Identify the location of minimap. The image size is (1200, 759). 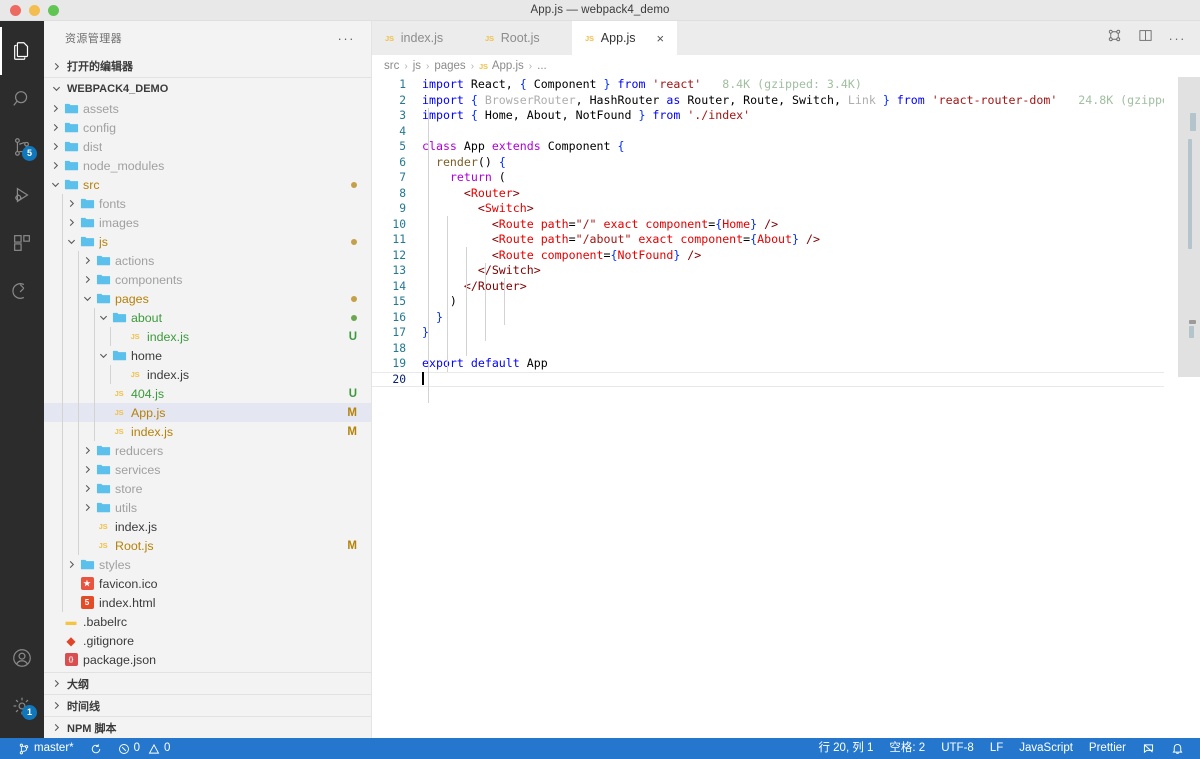
(1182, 407).